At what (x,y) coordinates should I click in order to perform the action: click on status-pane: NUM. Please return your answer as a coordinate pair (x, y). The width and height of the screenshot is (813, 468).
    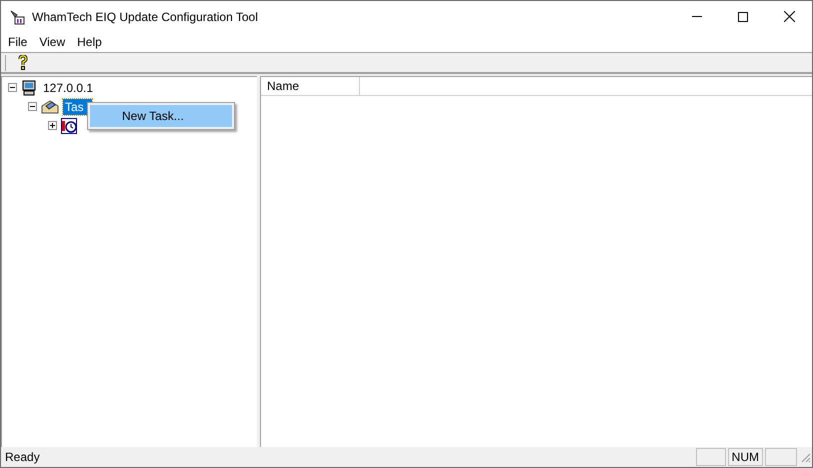
    Looking at the image, I should click on (745, 457).